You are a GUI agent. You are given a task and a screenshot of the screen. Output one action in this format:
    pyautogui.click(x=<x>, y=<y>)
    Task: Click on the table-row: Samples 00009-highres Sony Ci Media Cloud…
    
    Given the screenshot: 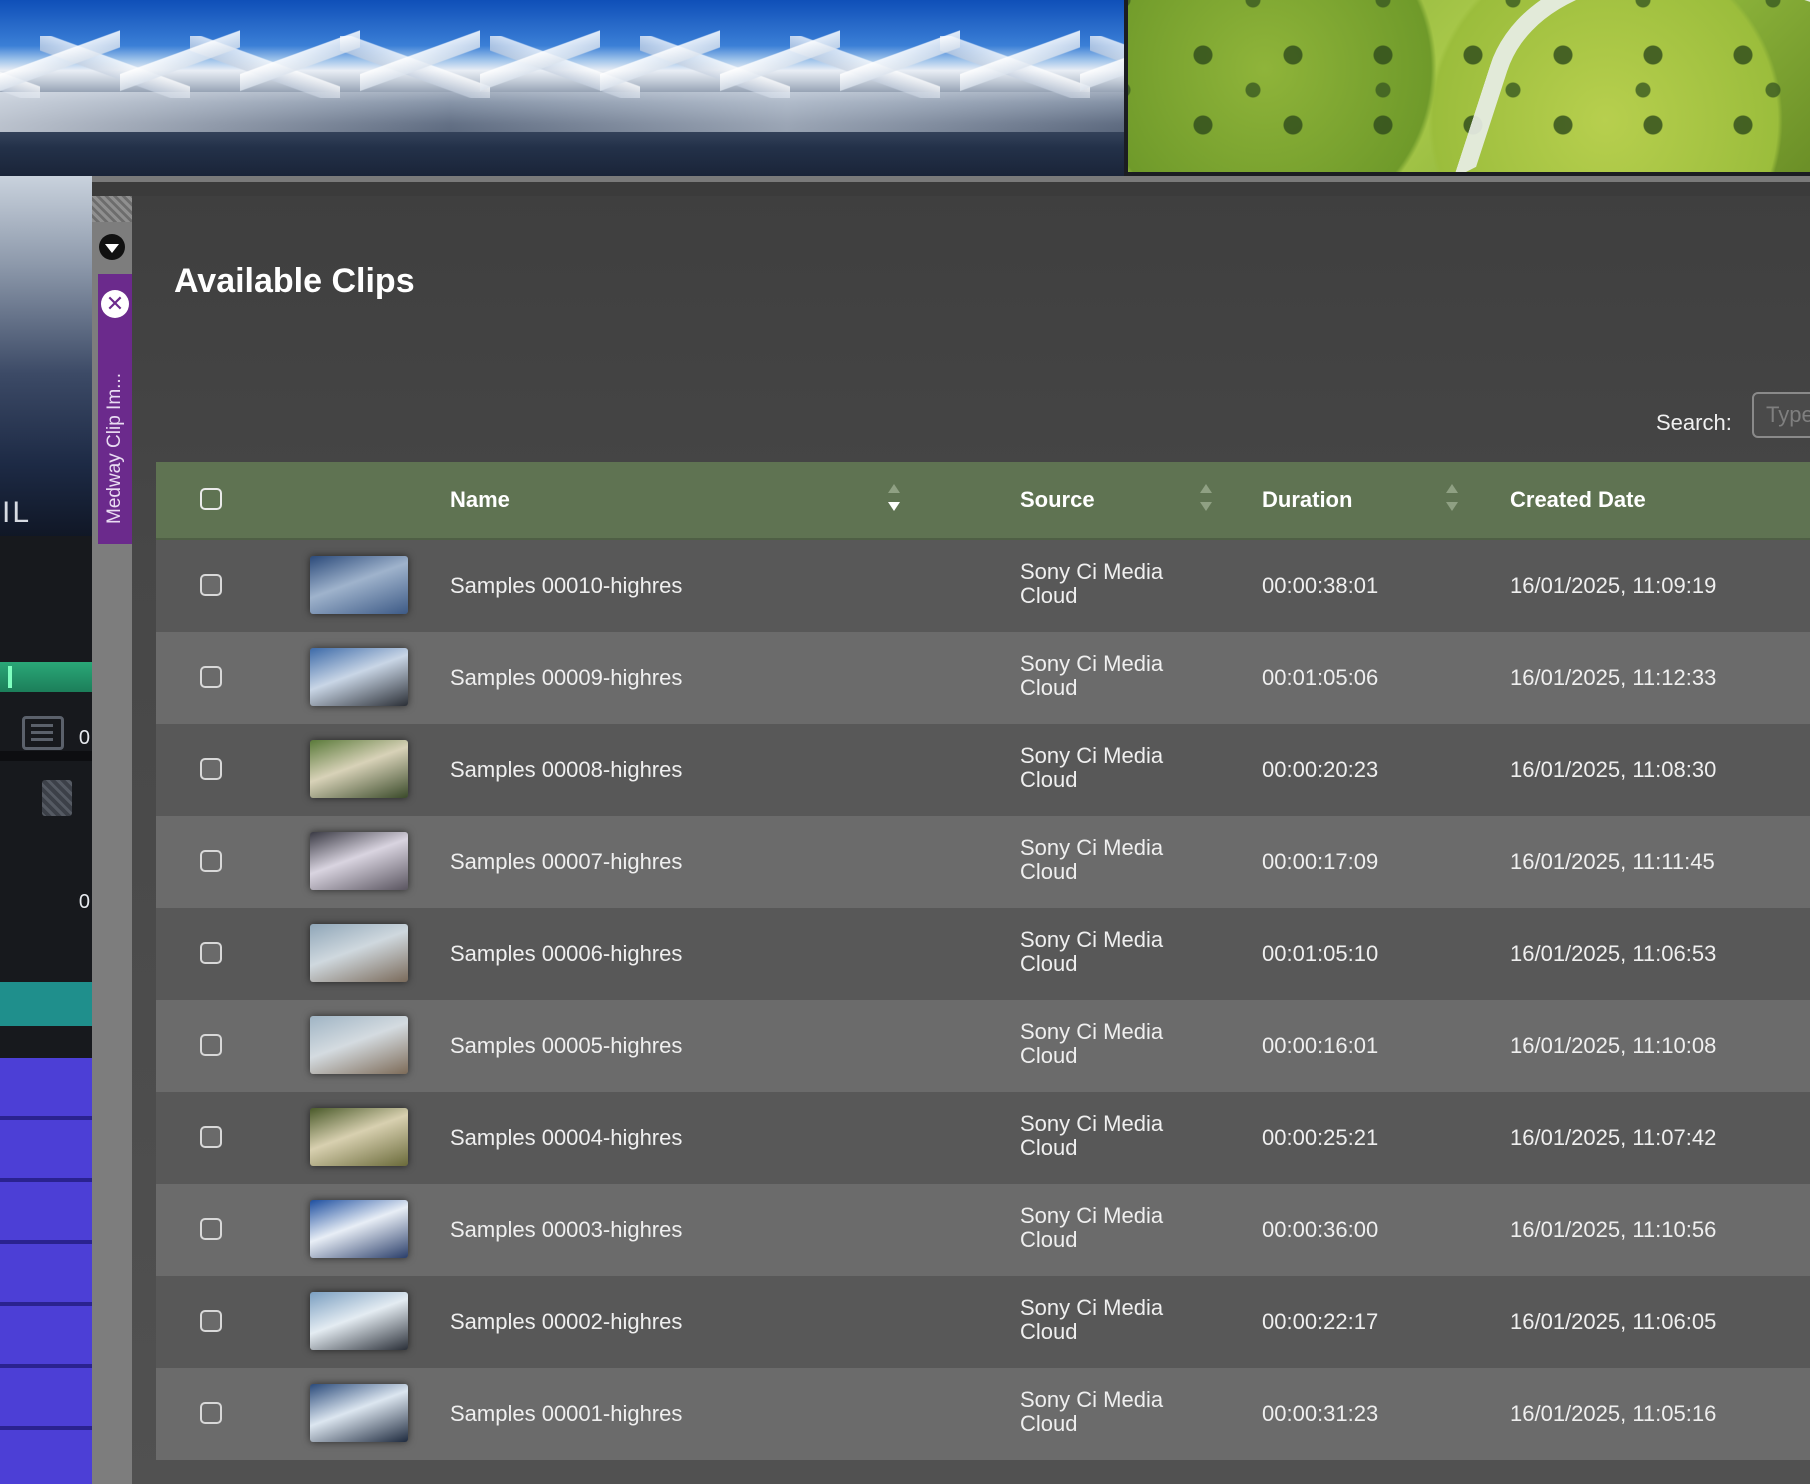 What is the action you would take?
    pyautogui.click(x=983, y=678)
    